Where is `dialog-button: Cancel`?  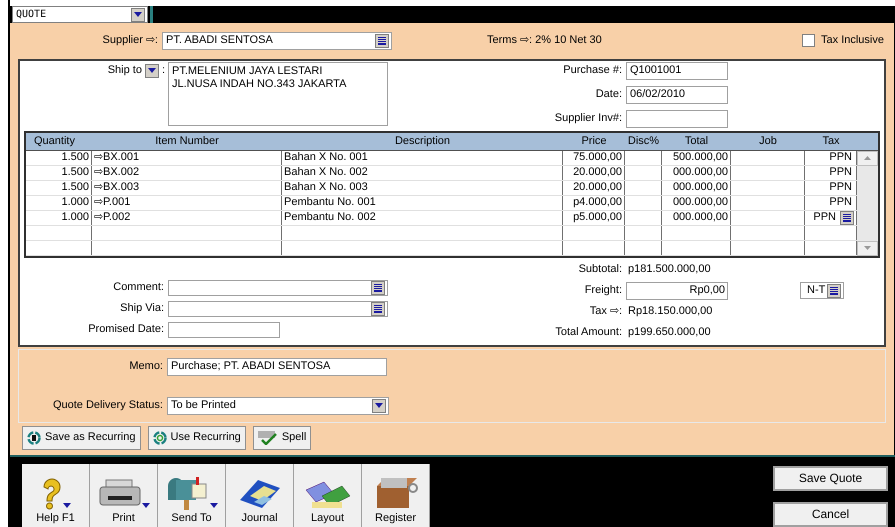 dialog-button: Cancel is located at coordinates (830, 514).